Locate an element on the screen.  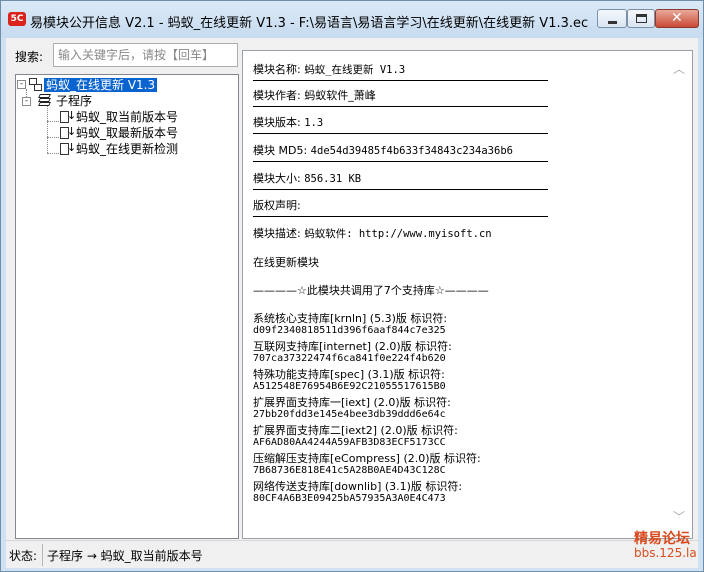
libraries-heading: ————☆此模块共调用了7个支持库☆———— is located at coordinates (371, 290).